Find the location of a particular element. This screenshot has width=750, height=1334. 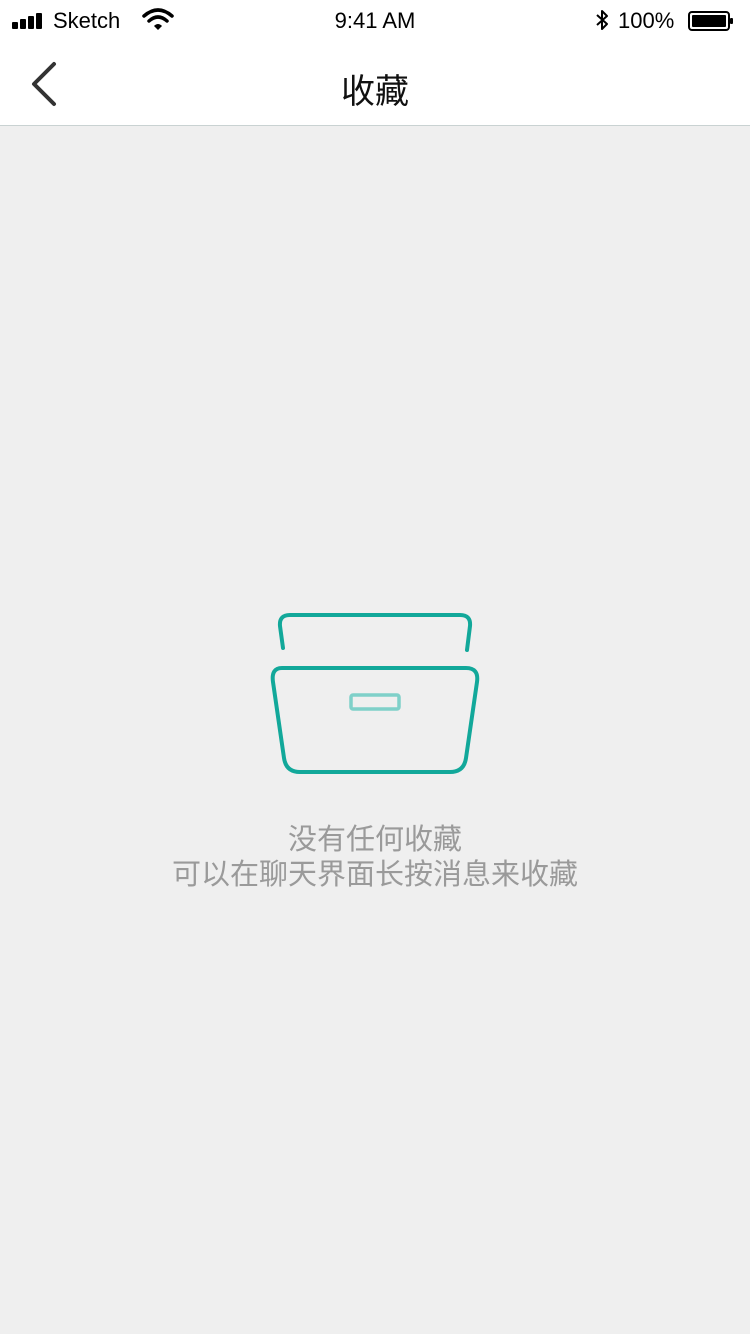

empty-state-hint: 可以在聊天界面长按消息来收藏 is located at coordinates (374, 874).